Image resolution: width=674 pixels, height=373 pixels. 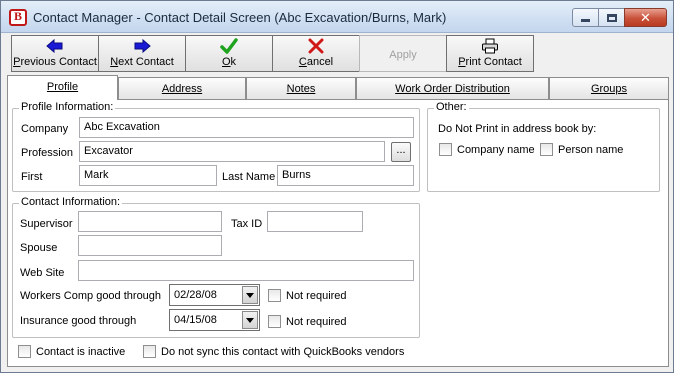 What do you see at coordinates (42, 273) in the screenshot?
I see `web-site-label: Web Site` at bounding box center [42, 273].